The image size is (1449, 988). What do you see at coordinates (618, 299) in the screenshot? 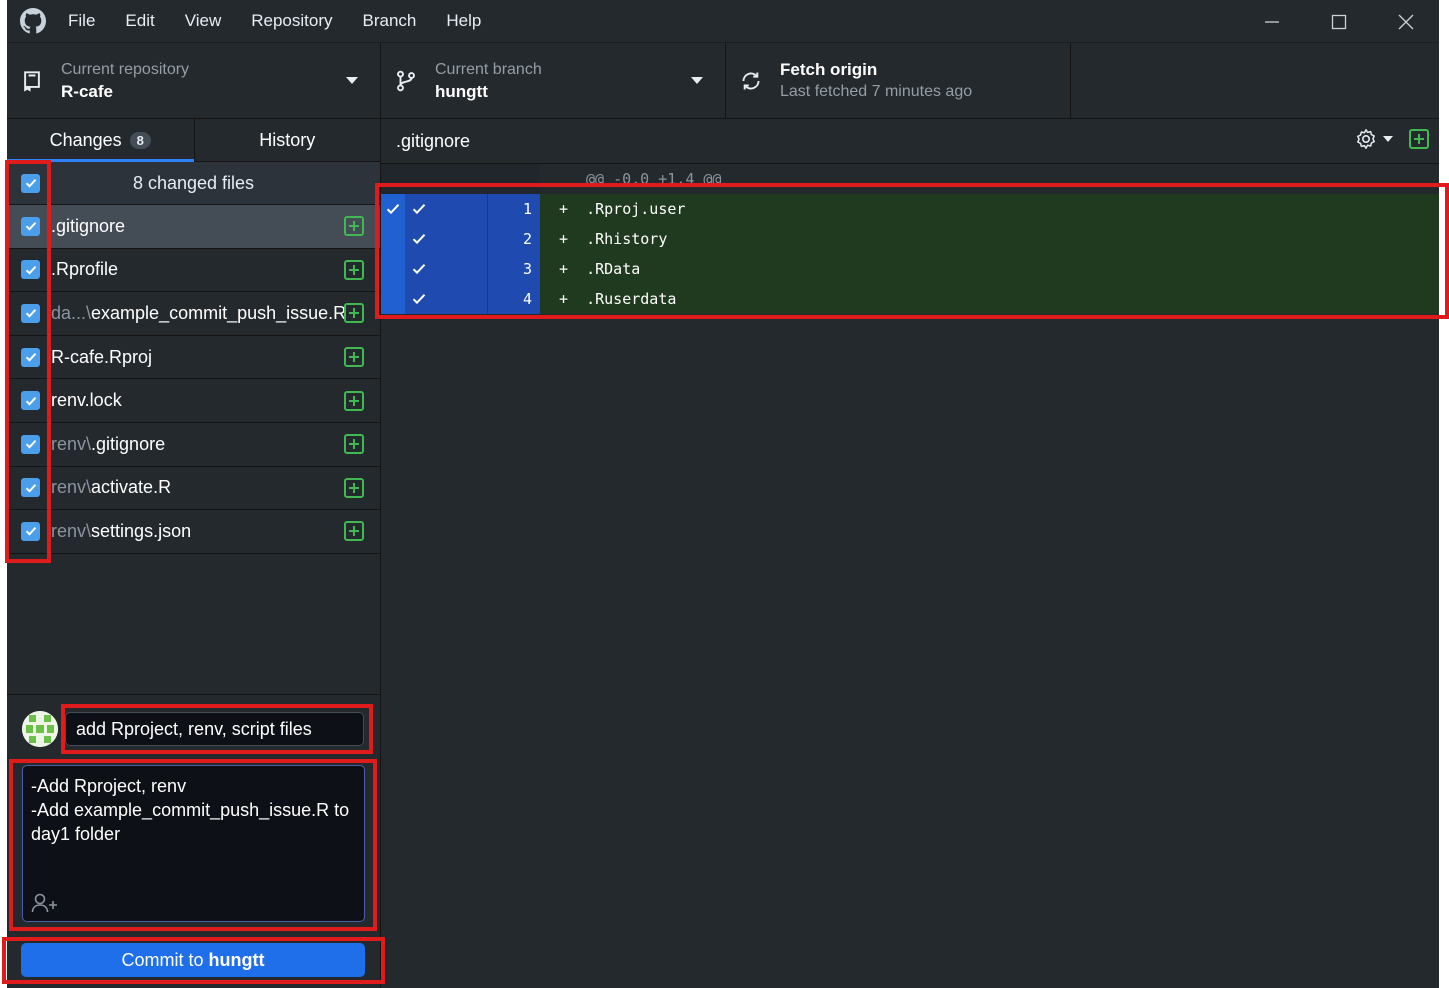
I see `line-code: + .Ruserdata` at bounding box center [618, 299].